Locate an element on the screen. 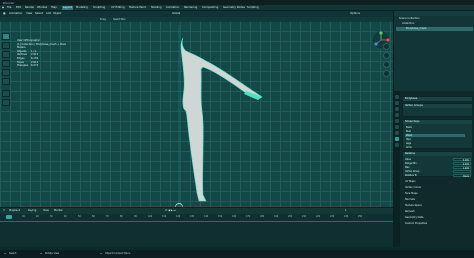  world-tab-icon is located at coordinates (397, 121).